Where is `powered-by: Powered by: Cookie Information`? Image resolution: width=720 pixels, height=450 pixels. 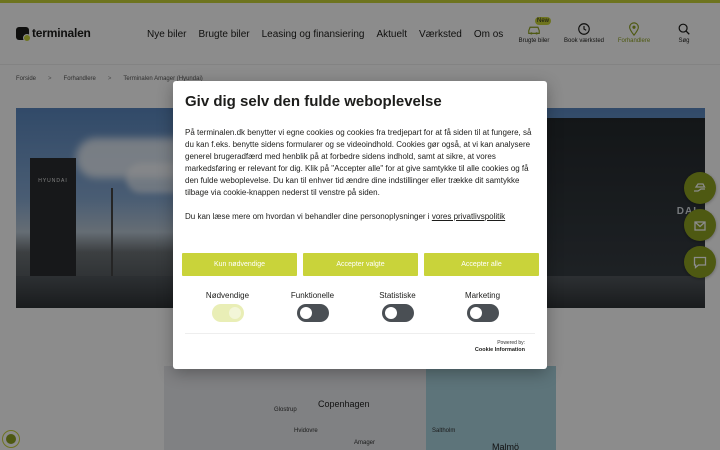
powered-by: Powered by: Cookie Information is located at coordinates (500, 347).